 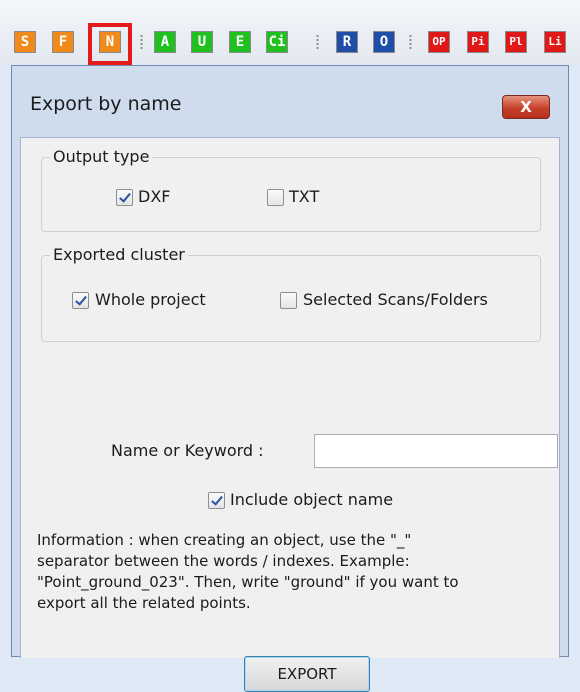 I want to click on export-button: EXPORT, so click(x=307, y=674).